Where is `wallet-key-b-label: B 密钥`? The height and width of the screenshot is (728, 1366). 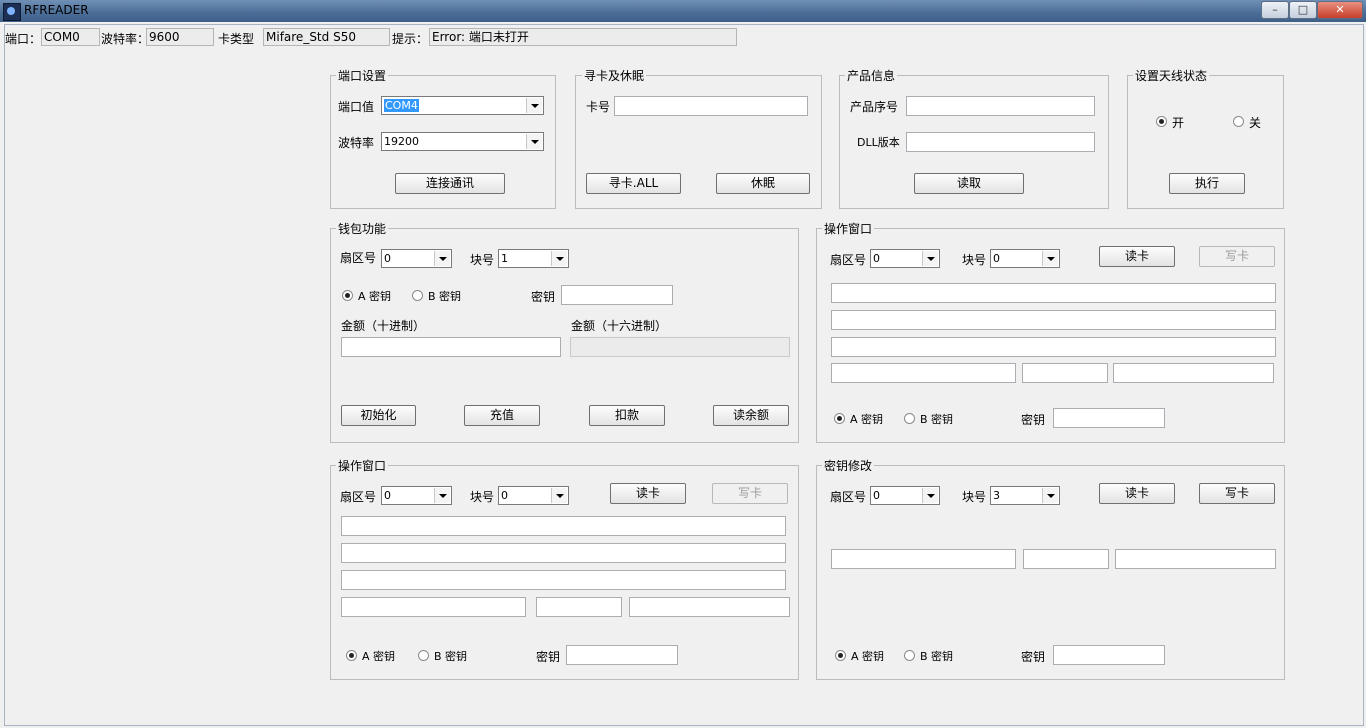 wallet-key-b-label: B 密钥 is located at coordinates (445, 296).